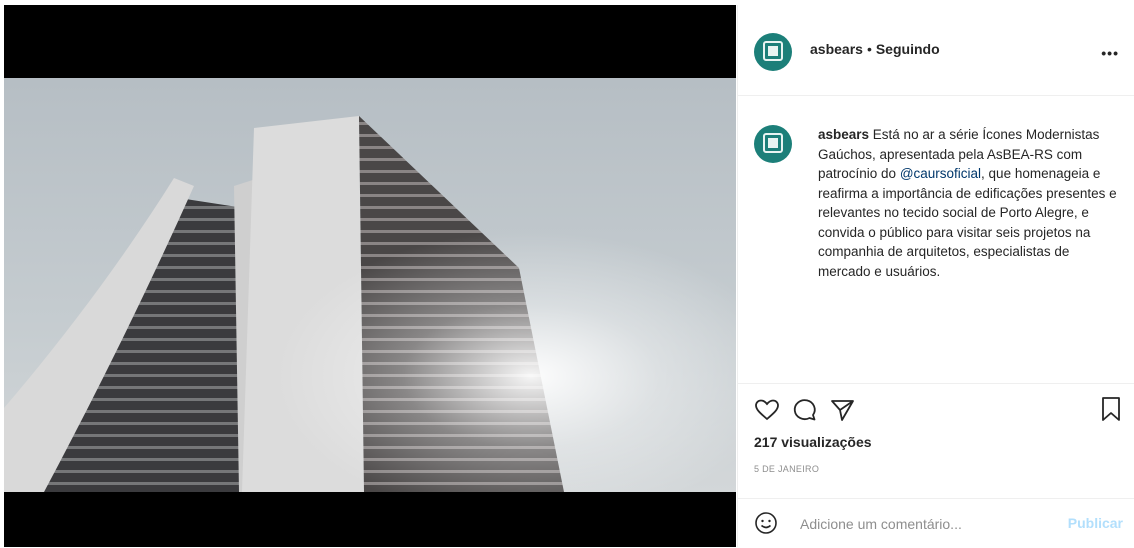 The image size is (1134, 548). Describe the element at coordinates (940, 173) in the screenshot. I see `caption-mention: @caursoficial` at that location.